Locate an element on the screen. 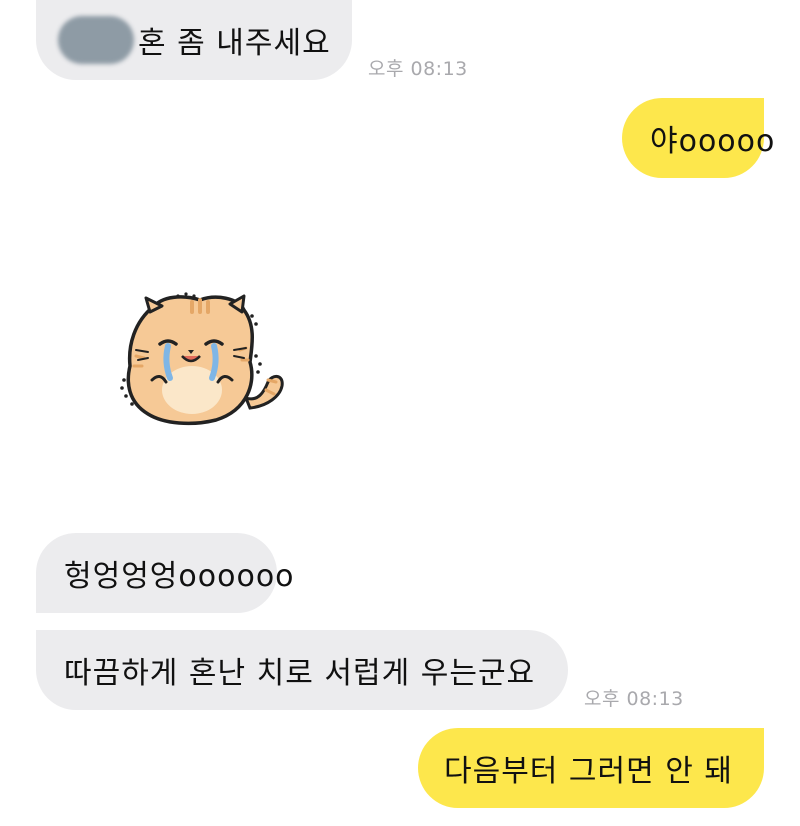  crying-cat-sticker-art is located at coordinates (202, 359).